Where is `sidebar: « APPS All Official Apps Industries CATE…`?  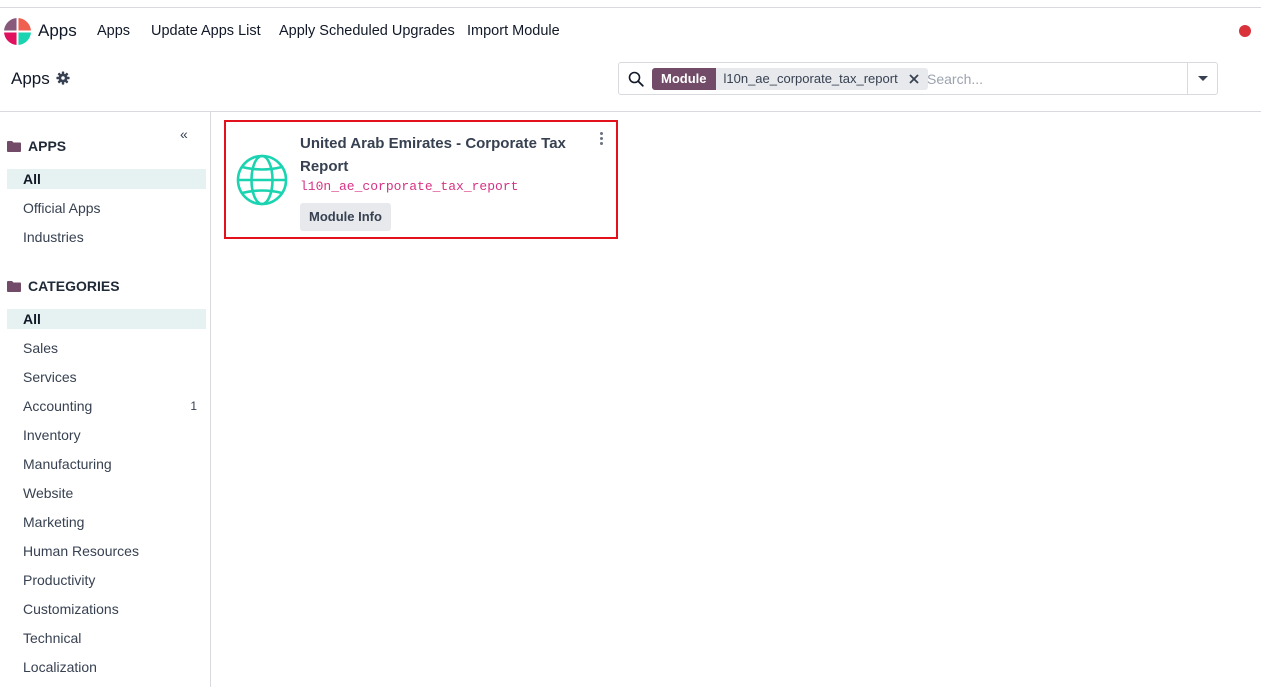 sidebar: « APPS All Official Apps Industries CATE… is located at coordinates (105, 399).